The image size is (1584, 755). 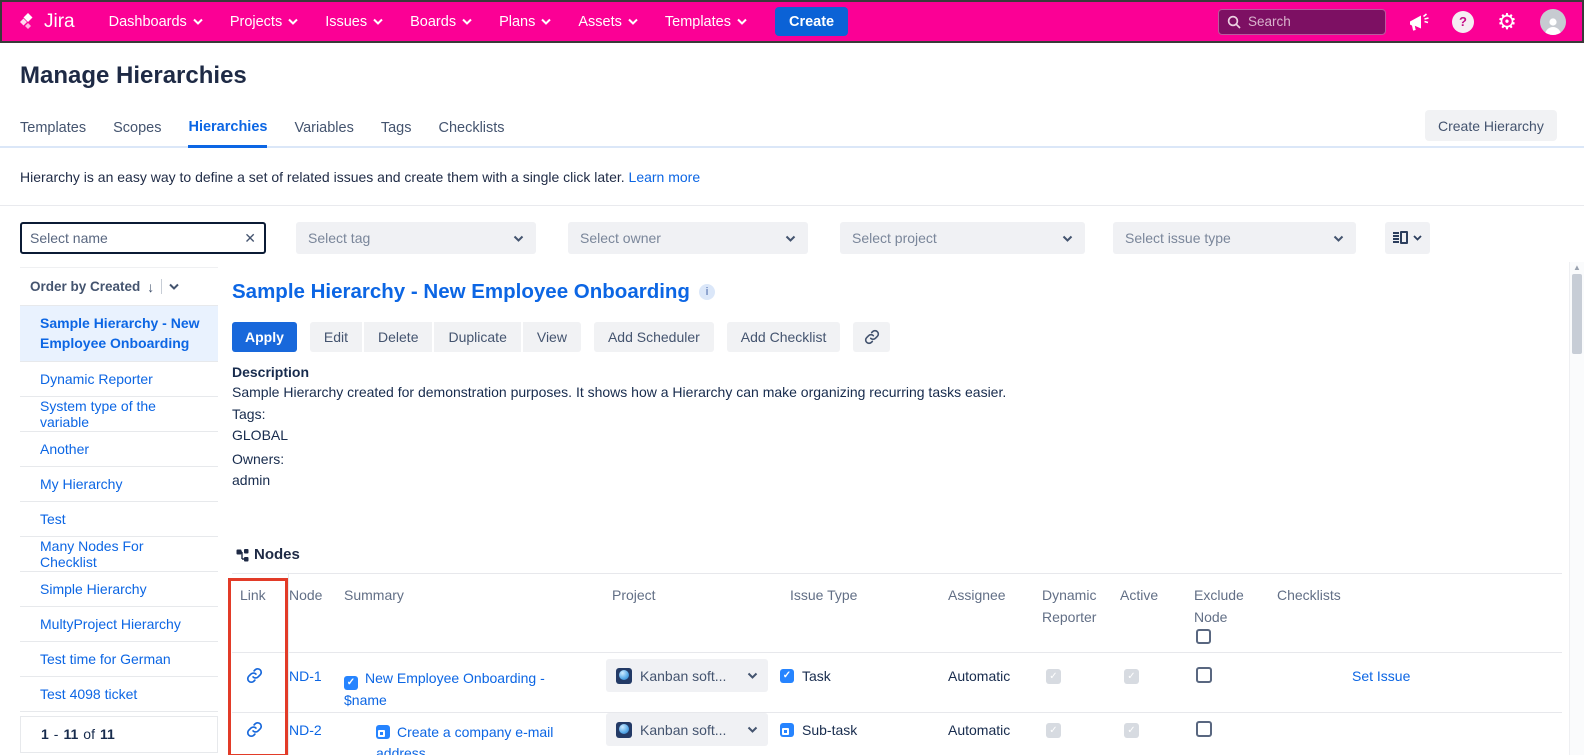 What do you see at coordinates (1577, 267) in the screenshot?
I see `scroll-up-icon` at bounding box center [1577, 267].